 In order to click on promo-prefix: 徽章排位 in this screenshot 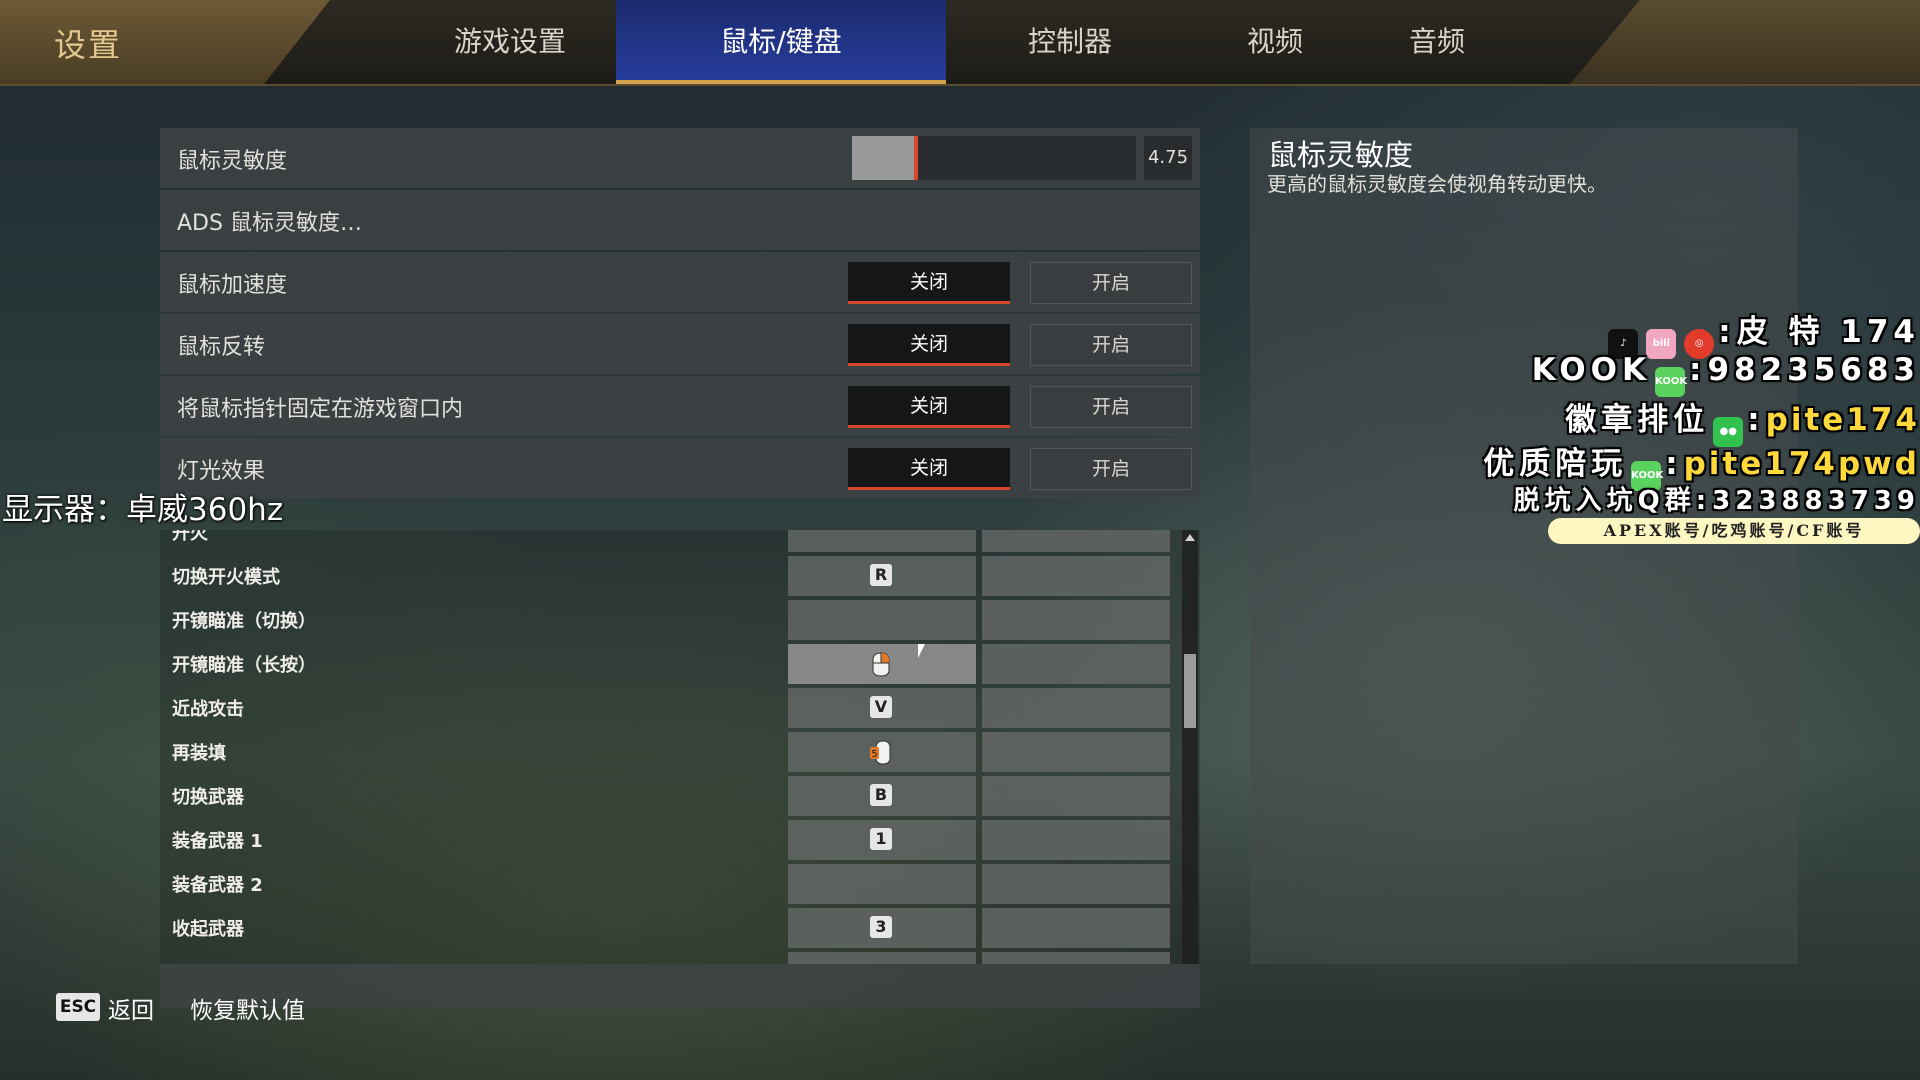, I will do `click(1637, 420)`.